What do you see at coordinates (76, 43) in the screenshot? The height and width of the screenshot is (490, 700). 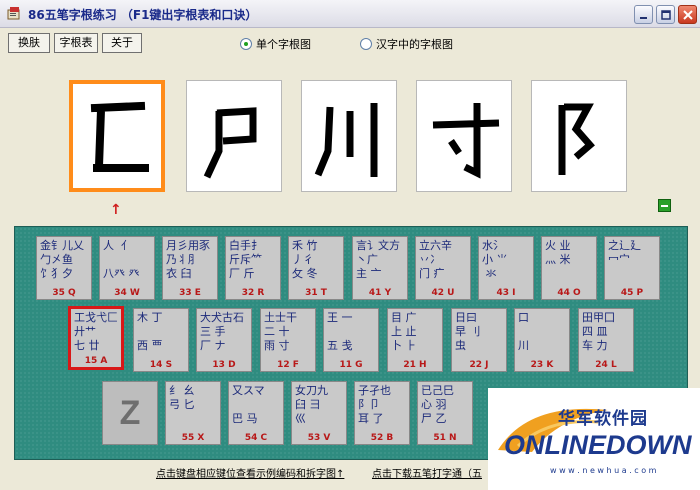 I see `table-button: 字根表` at bounding box center [76, 43].